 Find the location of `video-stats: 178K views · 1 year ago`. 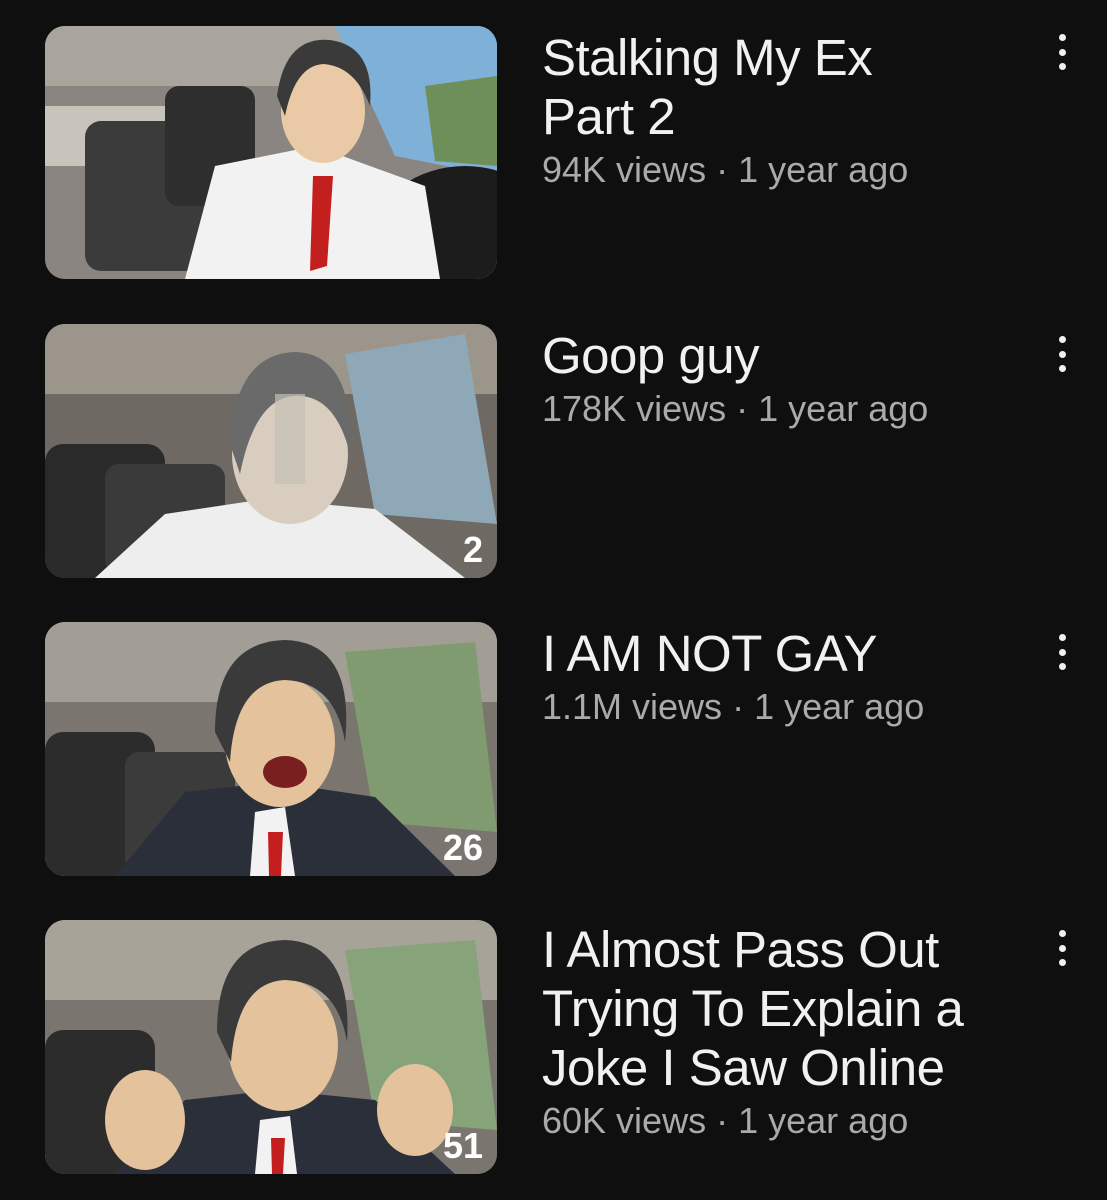

video-stats: 178K views · 1 year ago is located at coordinates (777, 409).